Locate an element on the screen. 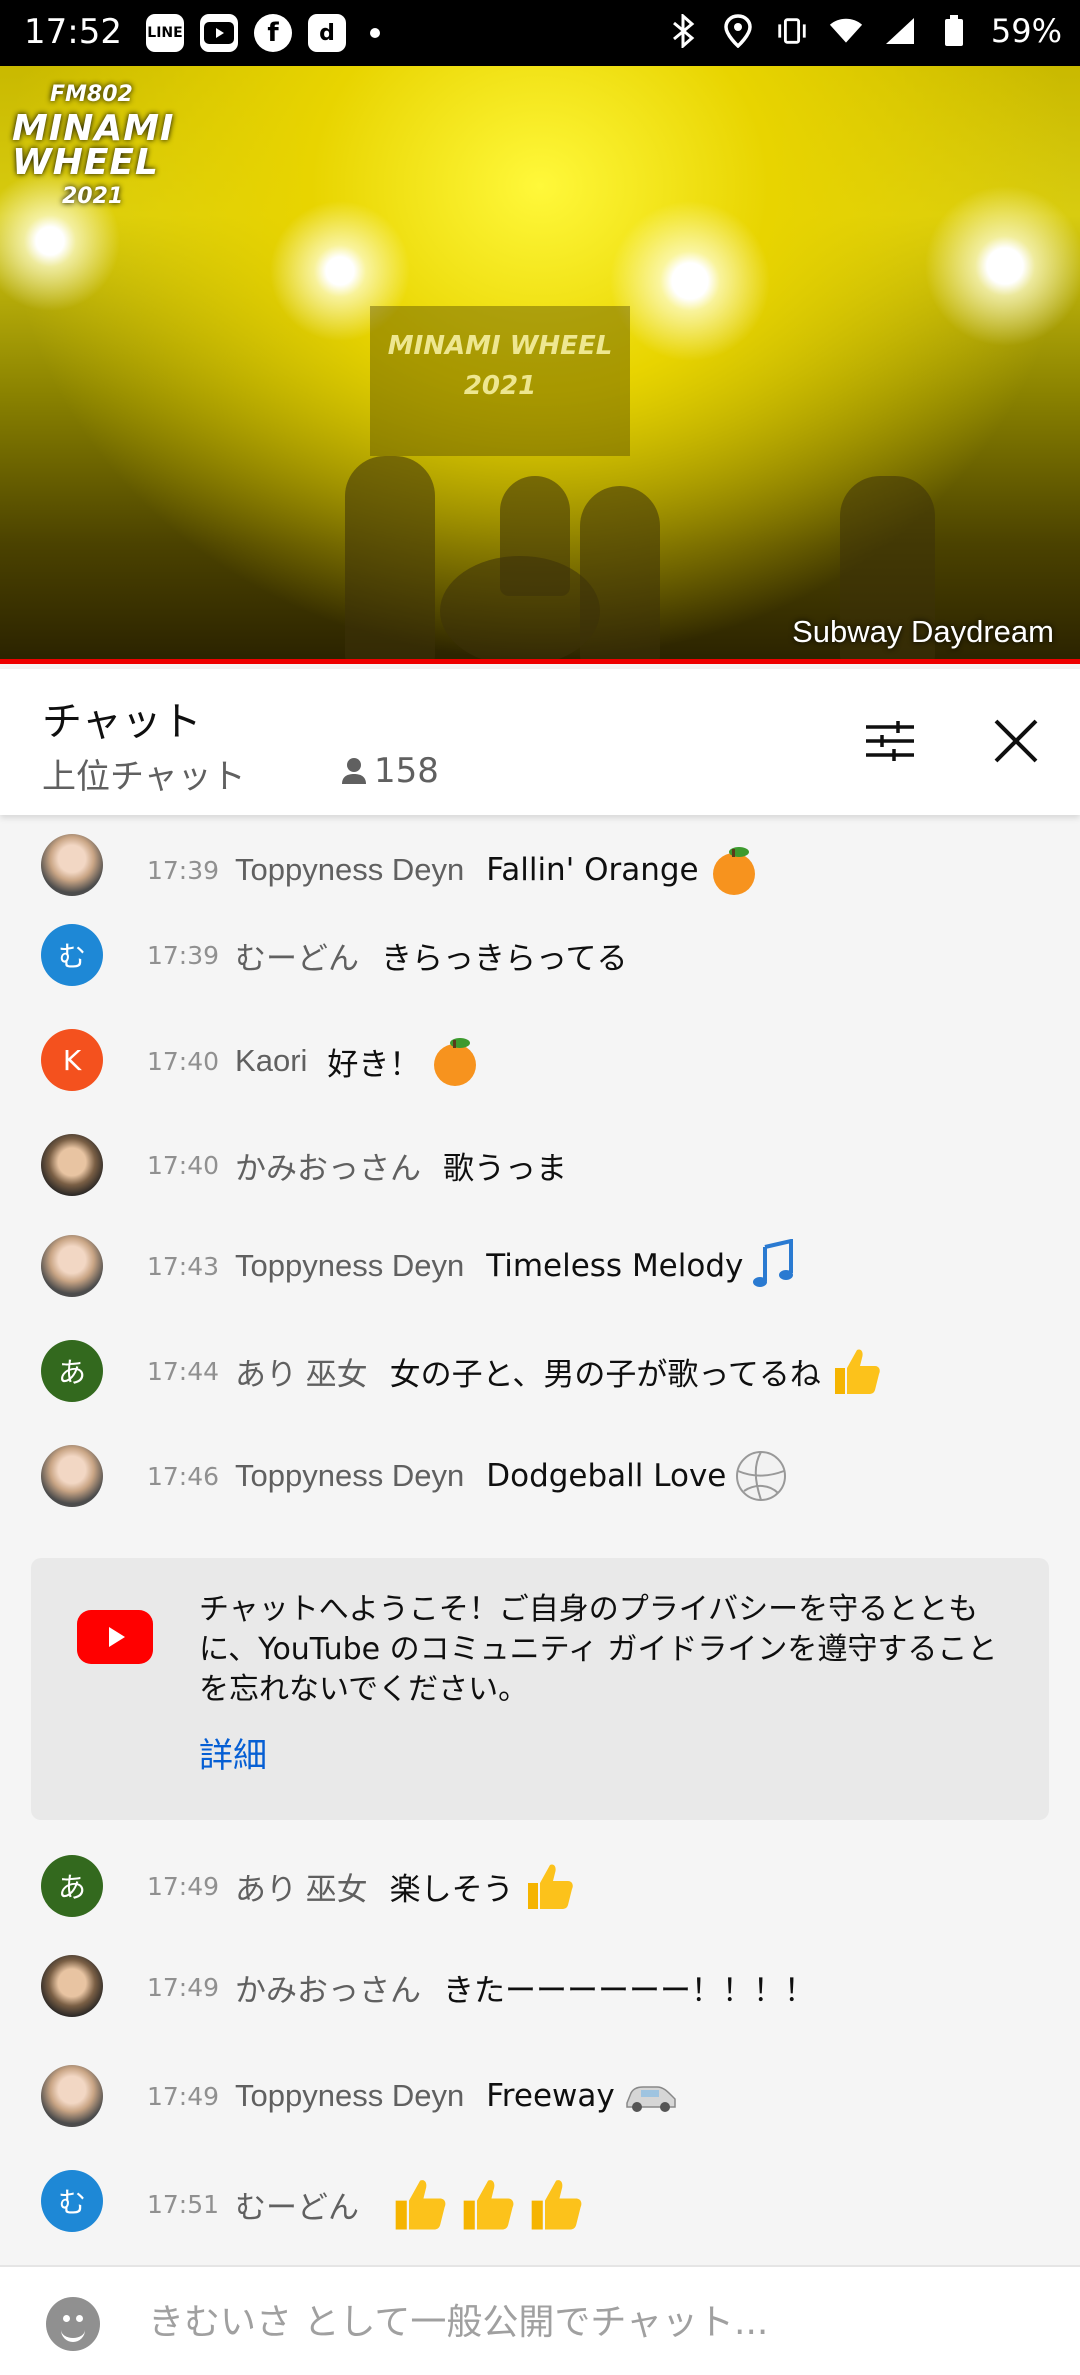 The width and height of the screenshot is (1080, 2375). close-icon is located at coordinates (1016, 741).